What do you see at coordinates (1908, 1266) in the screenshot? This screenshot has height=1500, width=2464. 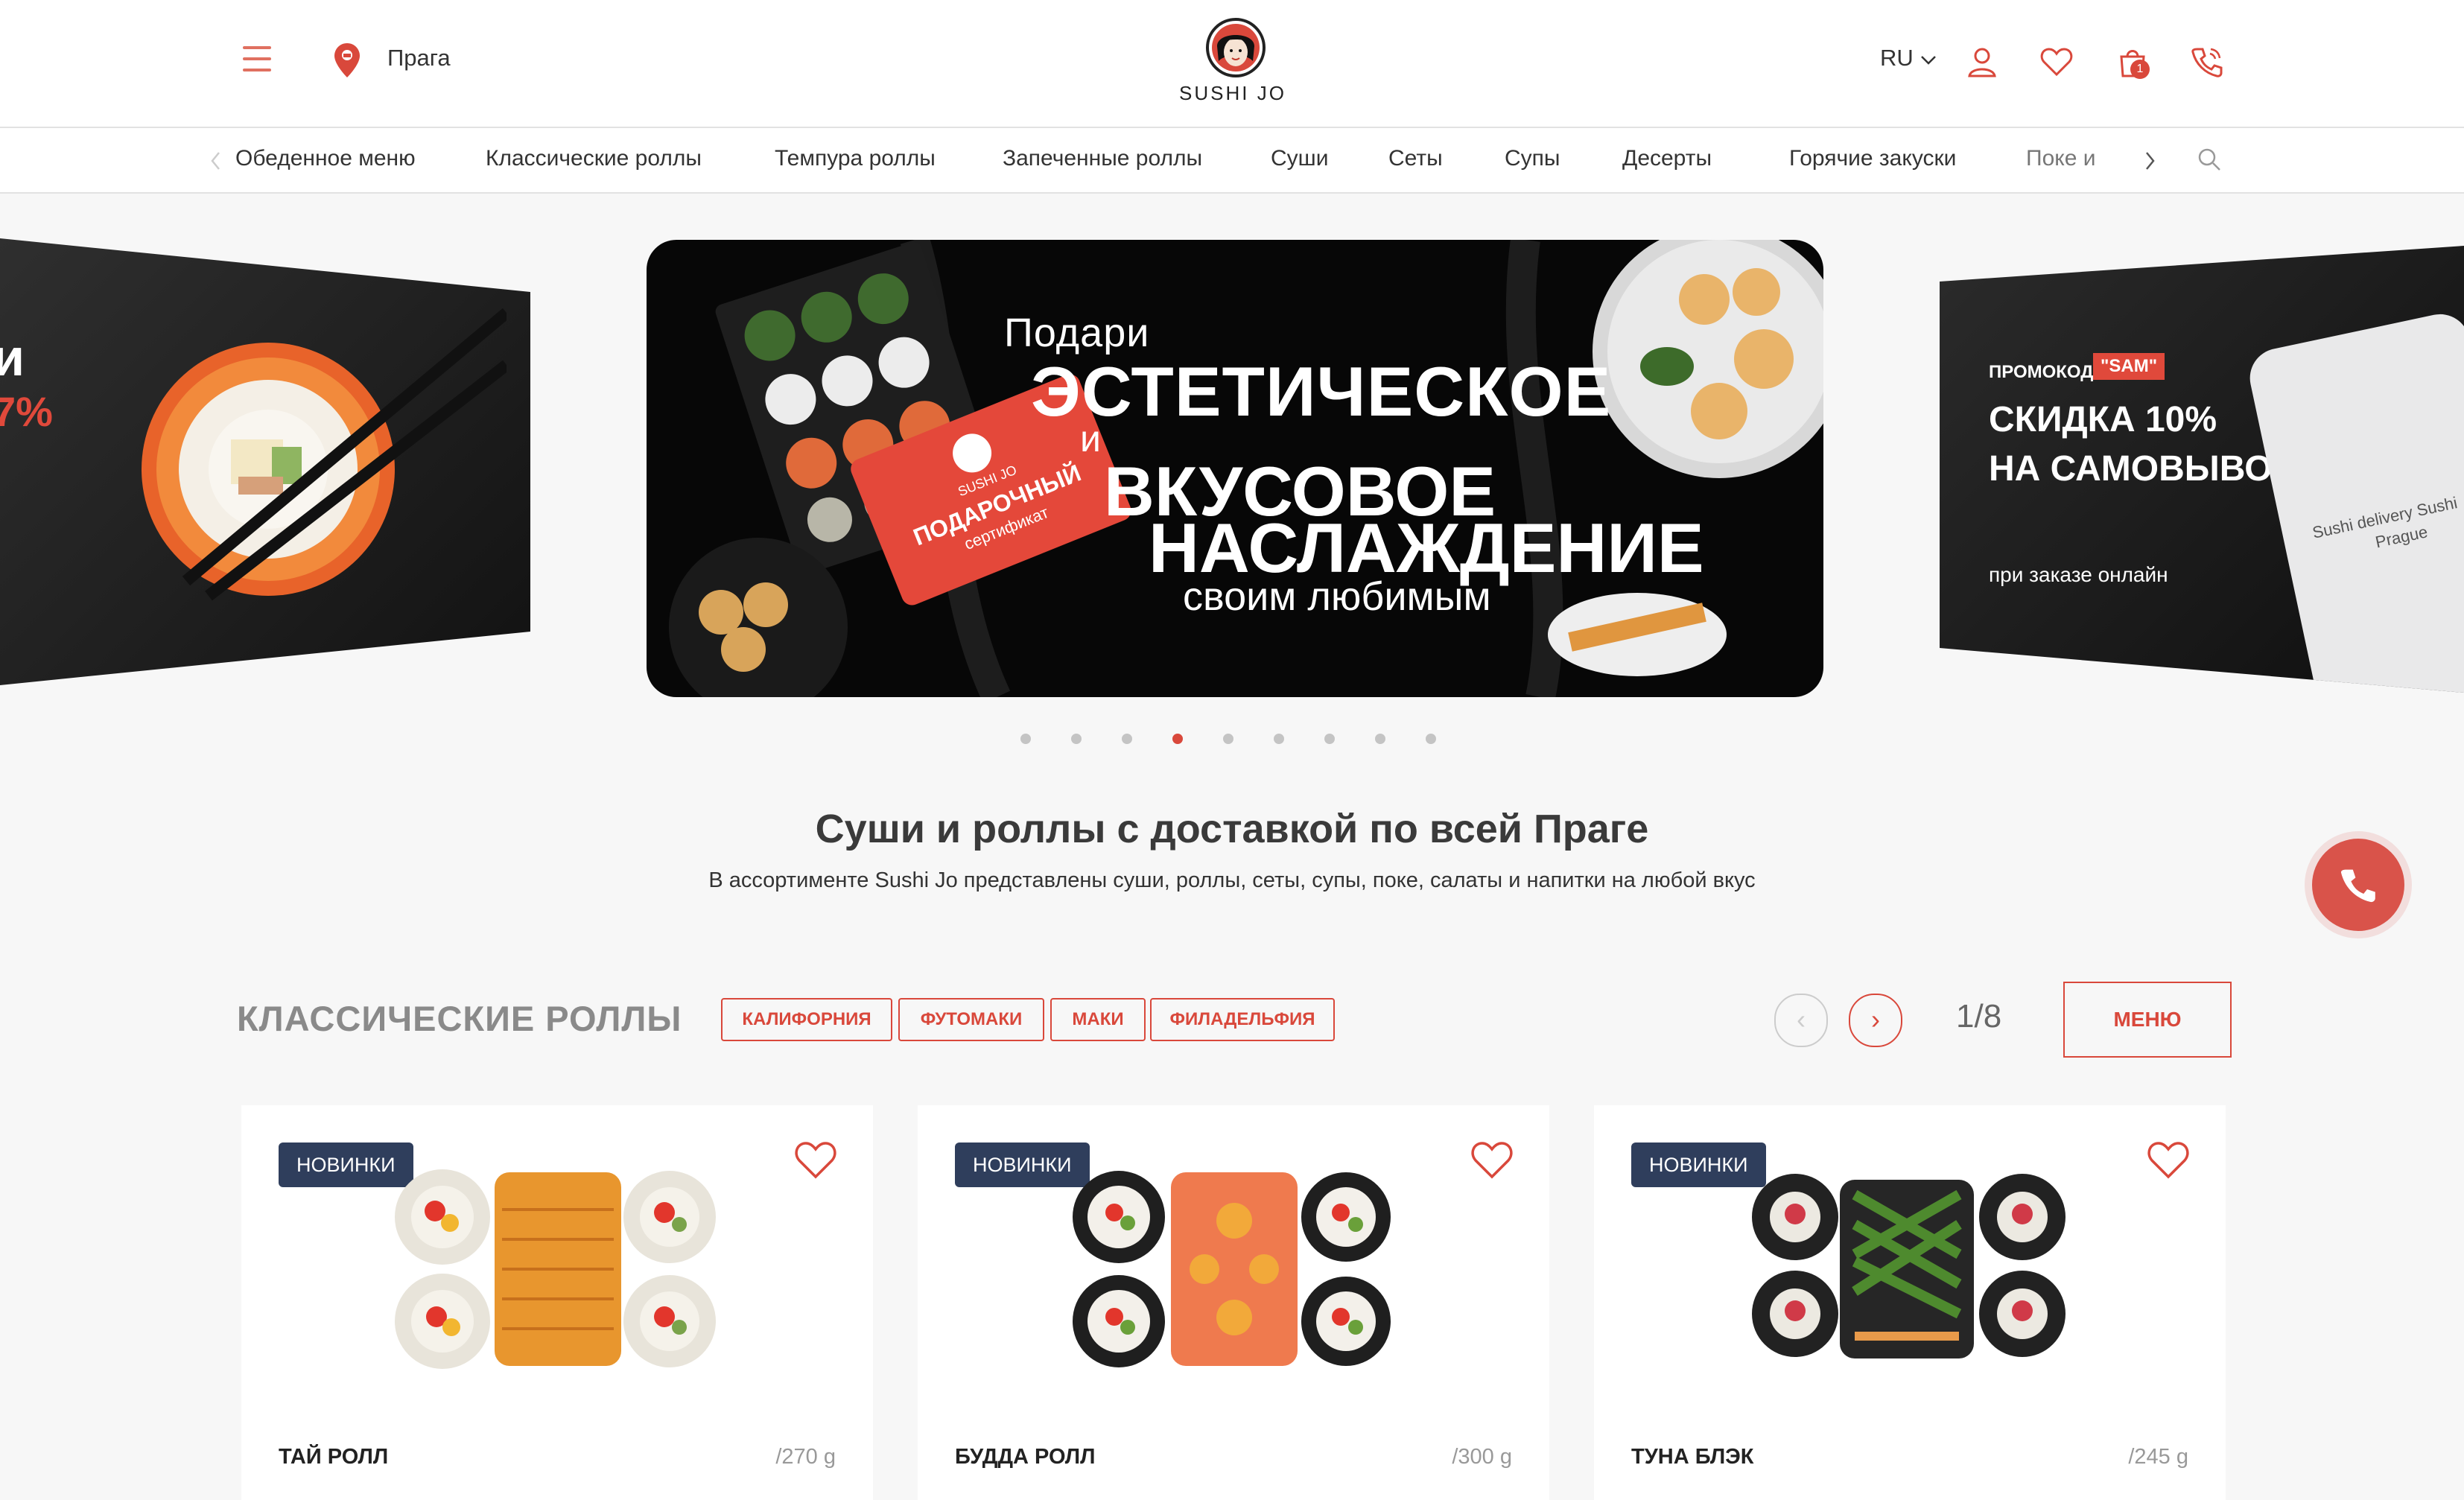 I see `product-image-tuna-black` at bounding box center [1908, 1266].